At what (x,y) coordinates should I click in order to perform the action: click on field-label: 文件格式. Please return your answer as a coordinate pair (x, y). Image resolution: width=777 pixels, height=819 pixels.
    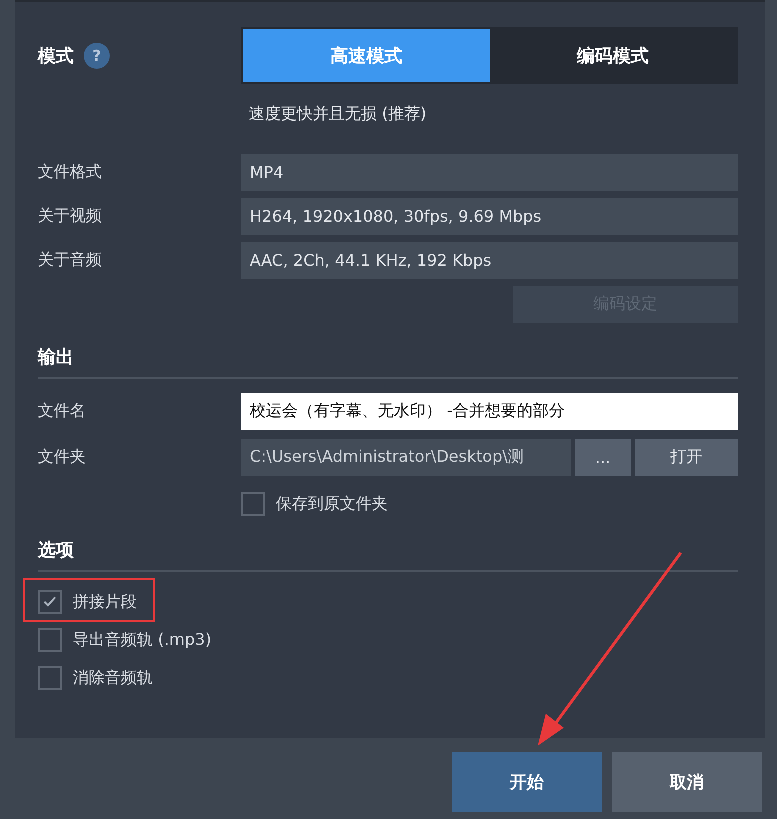
    Looking at the image, I should click on (70, 172).